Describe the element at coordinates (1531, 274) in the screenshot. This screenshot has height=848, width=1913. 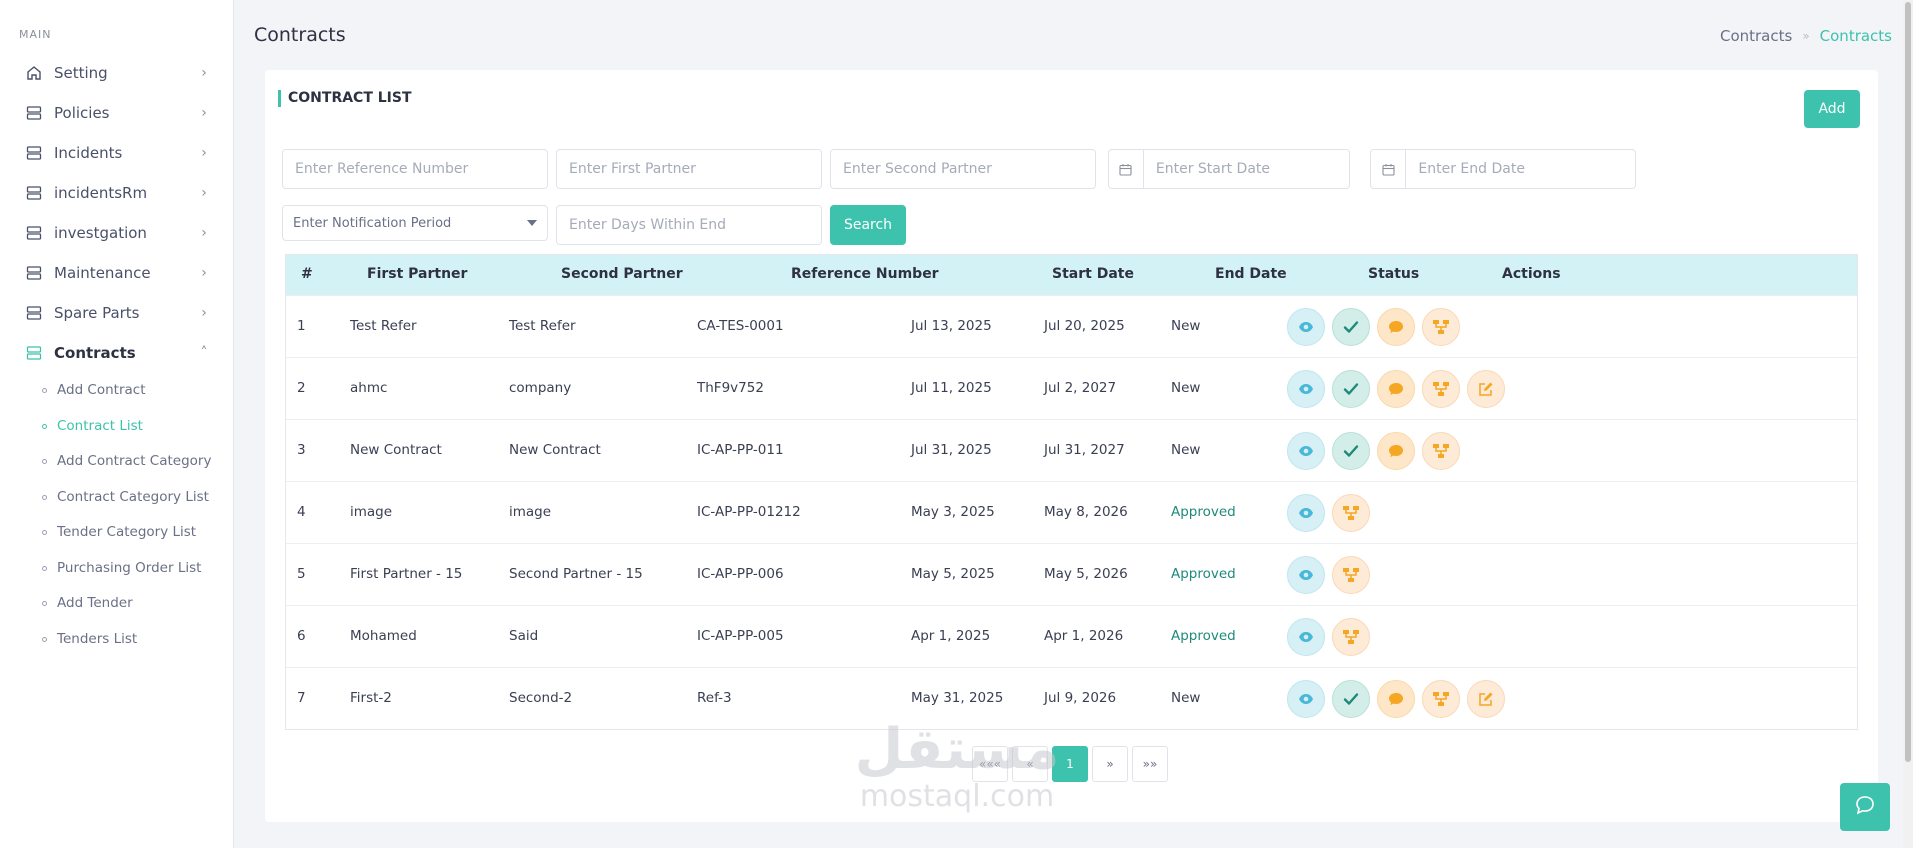
I see `column-header: Actions` at that location.